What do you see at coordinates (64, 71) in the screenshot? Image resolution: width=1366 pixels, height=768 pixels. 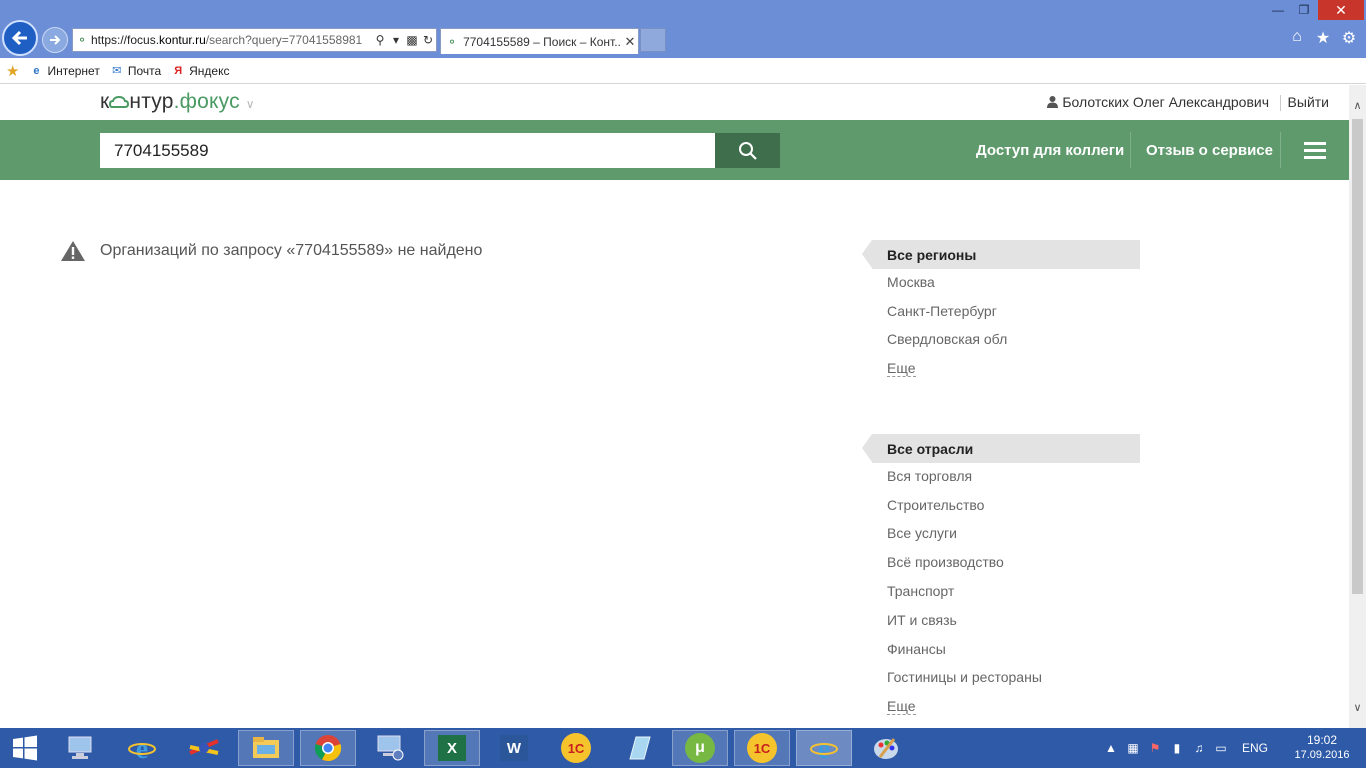 I see `favorite-internet: e Интернет` at bounding box center [64, 71].